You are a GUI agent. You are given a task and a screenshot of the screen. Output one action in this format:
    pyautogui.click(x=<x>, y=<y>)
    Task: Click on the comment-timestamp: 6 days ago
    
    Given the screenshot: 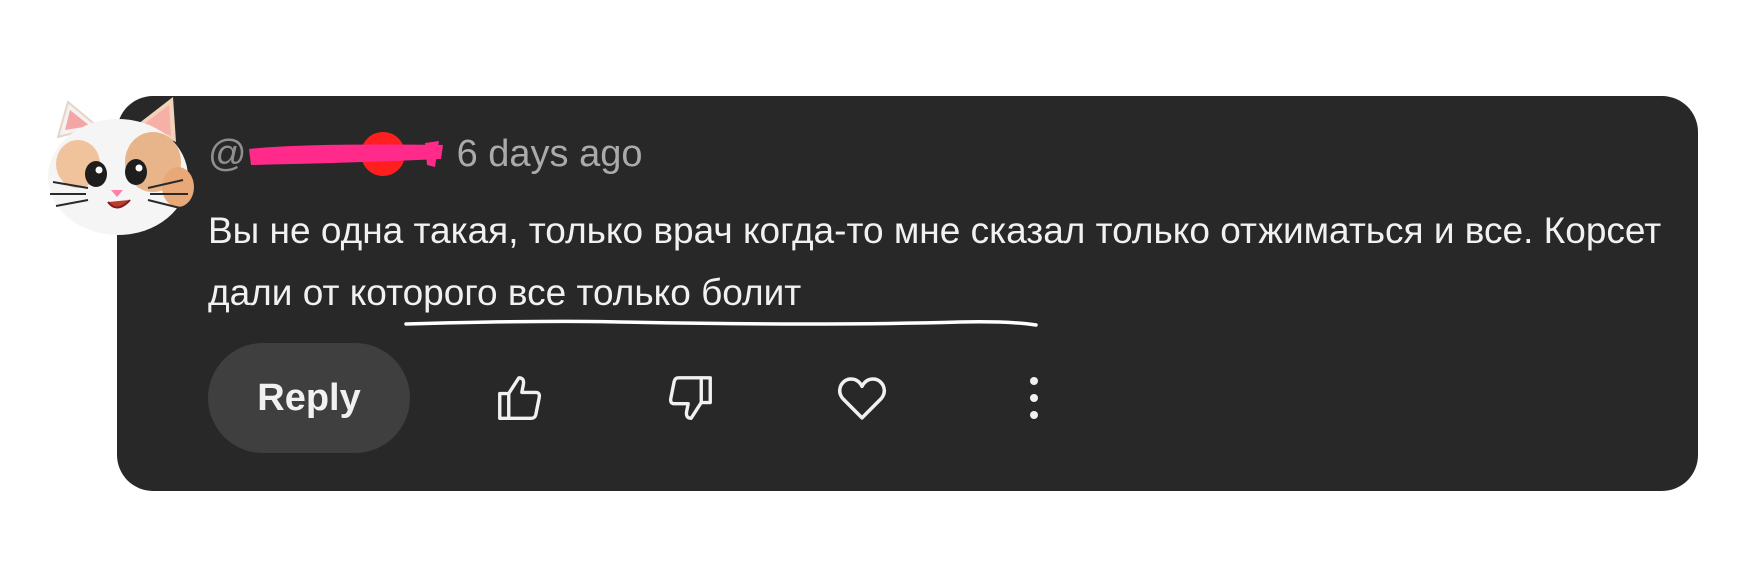 What is the action you would take?
    pyautogui.click(x=550, y=154)
    